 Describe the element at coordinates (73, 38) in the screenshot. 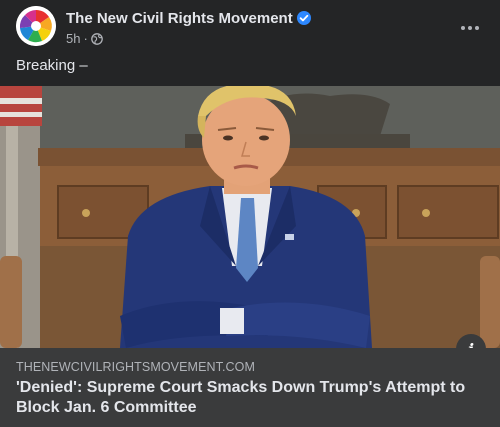

I see `post-timestamp: 5h` at that location.